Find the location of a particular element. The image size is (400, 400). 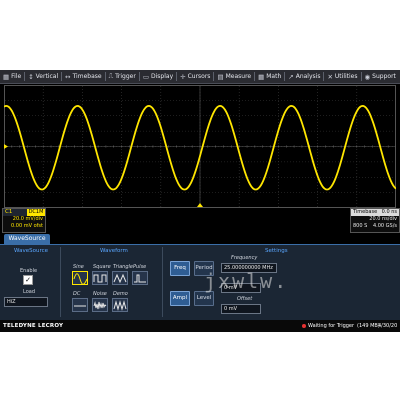

noise-wave-icon is located at coordinates (100, 305).